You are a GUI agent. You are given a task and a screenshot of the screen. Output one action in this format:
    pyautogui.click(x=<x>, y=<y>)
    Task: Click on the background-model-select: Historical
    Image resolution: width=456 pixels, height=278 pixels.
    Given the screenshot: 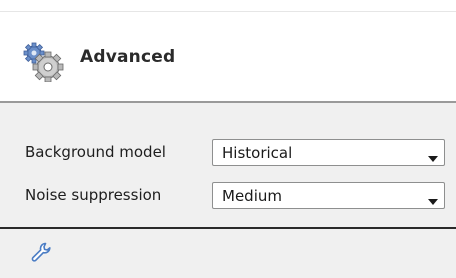 What is the action you would take?
    pyautogui.click(x=328, y=152)
    